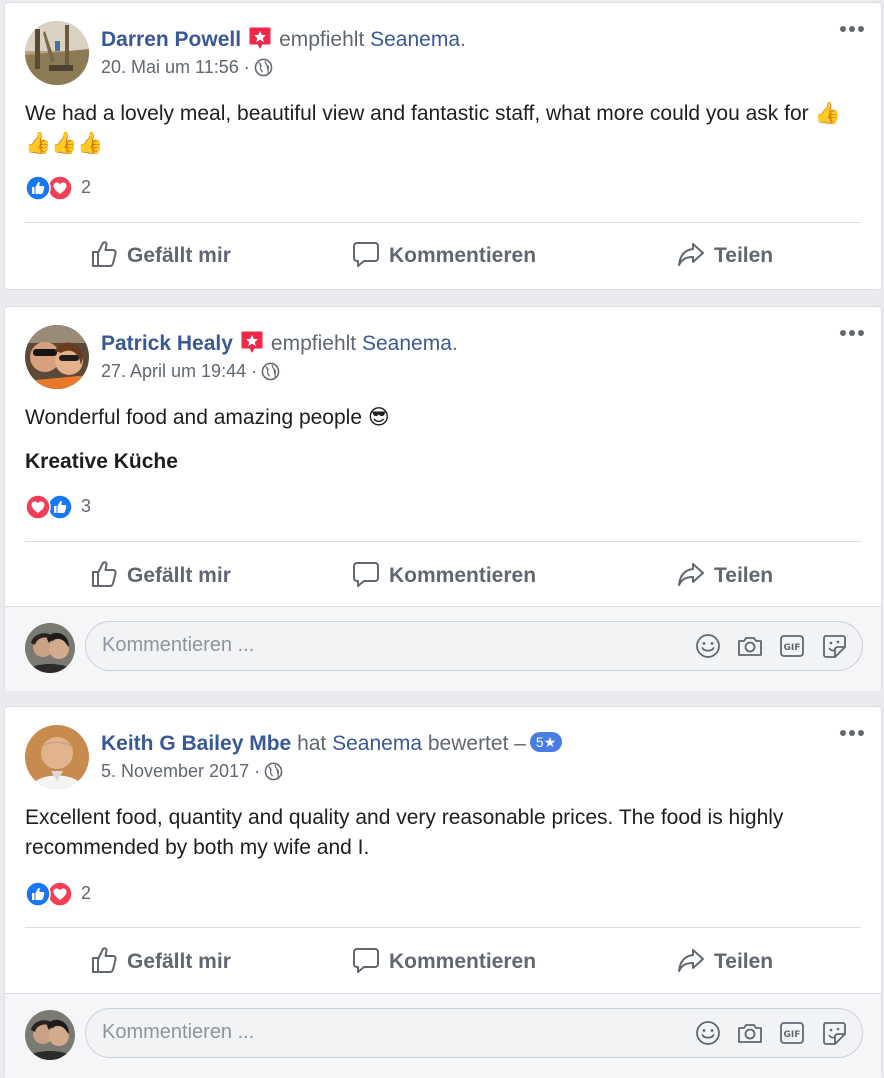 The image size is (884, 1078). I want to click on author-name: Keith G Bailey Mbe, so click(196, 743).